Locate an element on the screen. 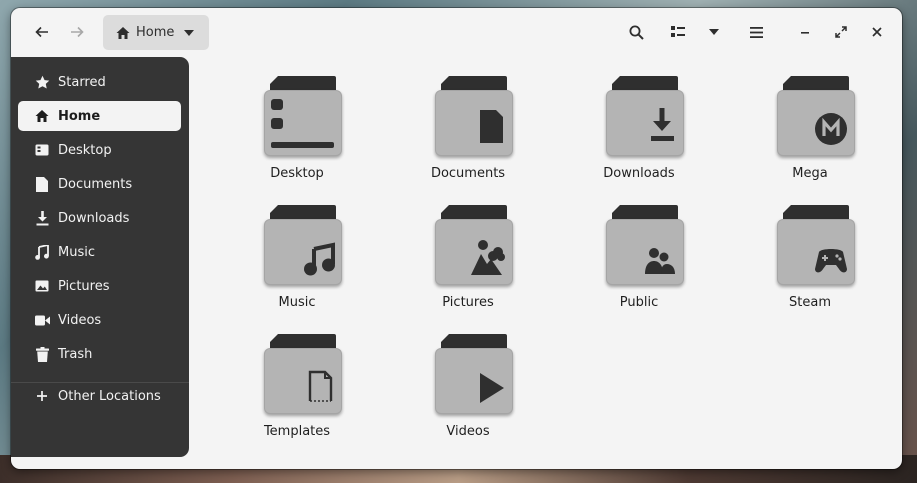 Image resolution: width=917 pixels, height=483 pixels. search-button is located at coordinates (636, 32).